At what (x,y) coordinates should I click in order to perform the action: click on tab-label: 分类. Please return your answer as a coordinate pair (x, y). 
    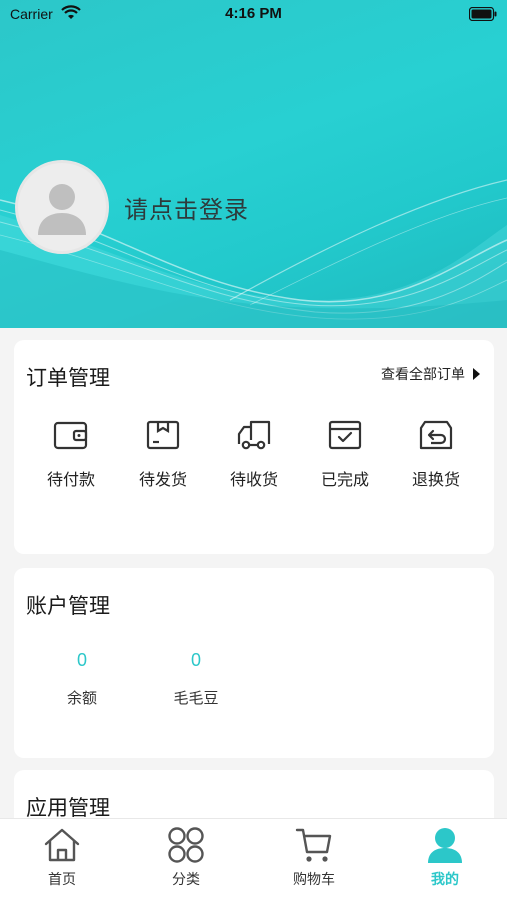
    Looking at the image, I should click on (186, 880).